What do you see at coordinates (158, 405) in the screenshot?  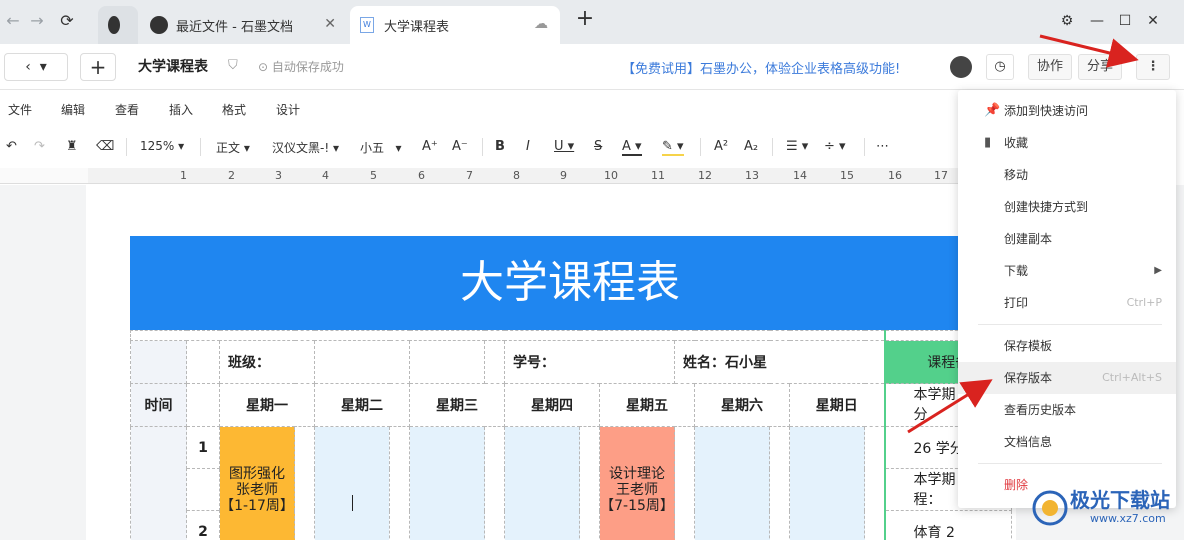 I see `time-header: 时间` at bounding box center [158, 405].